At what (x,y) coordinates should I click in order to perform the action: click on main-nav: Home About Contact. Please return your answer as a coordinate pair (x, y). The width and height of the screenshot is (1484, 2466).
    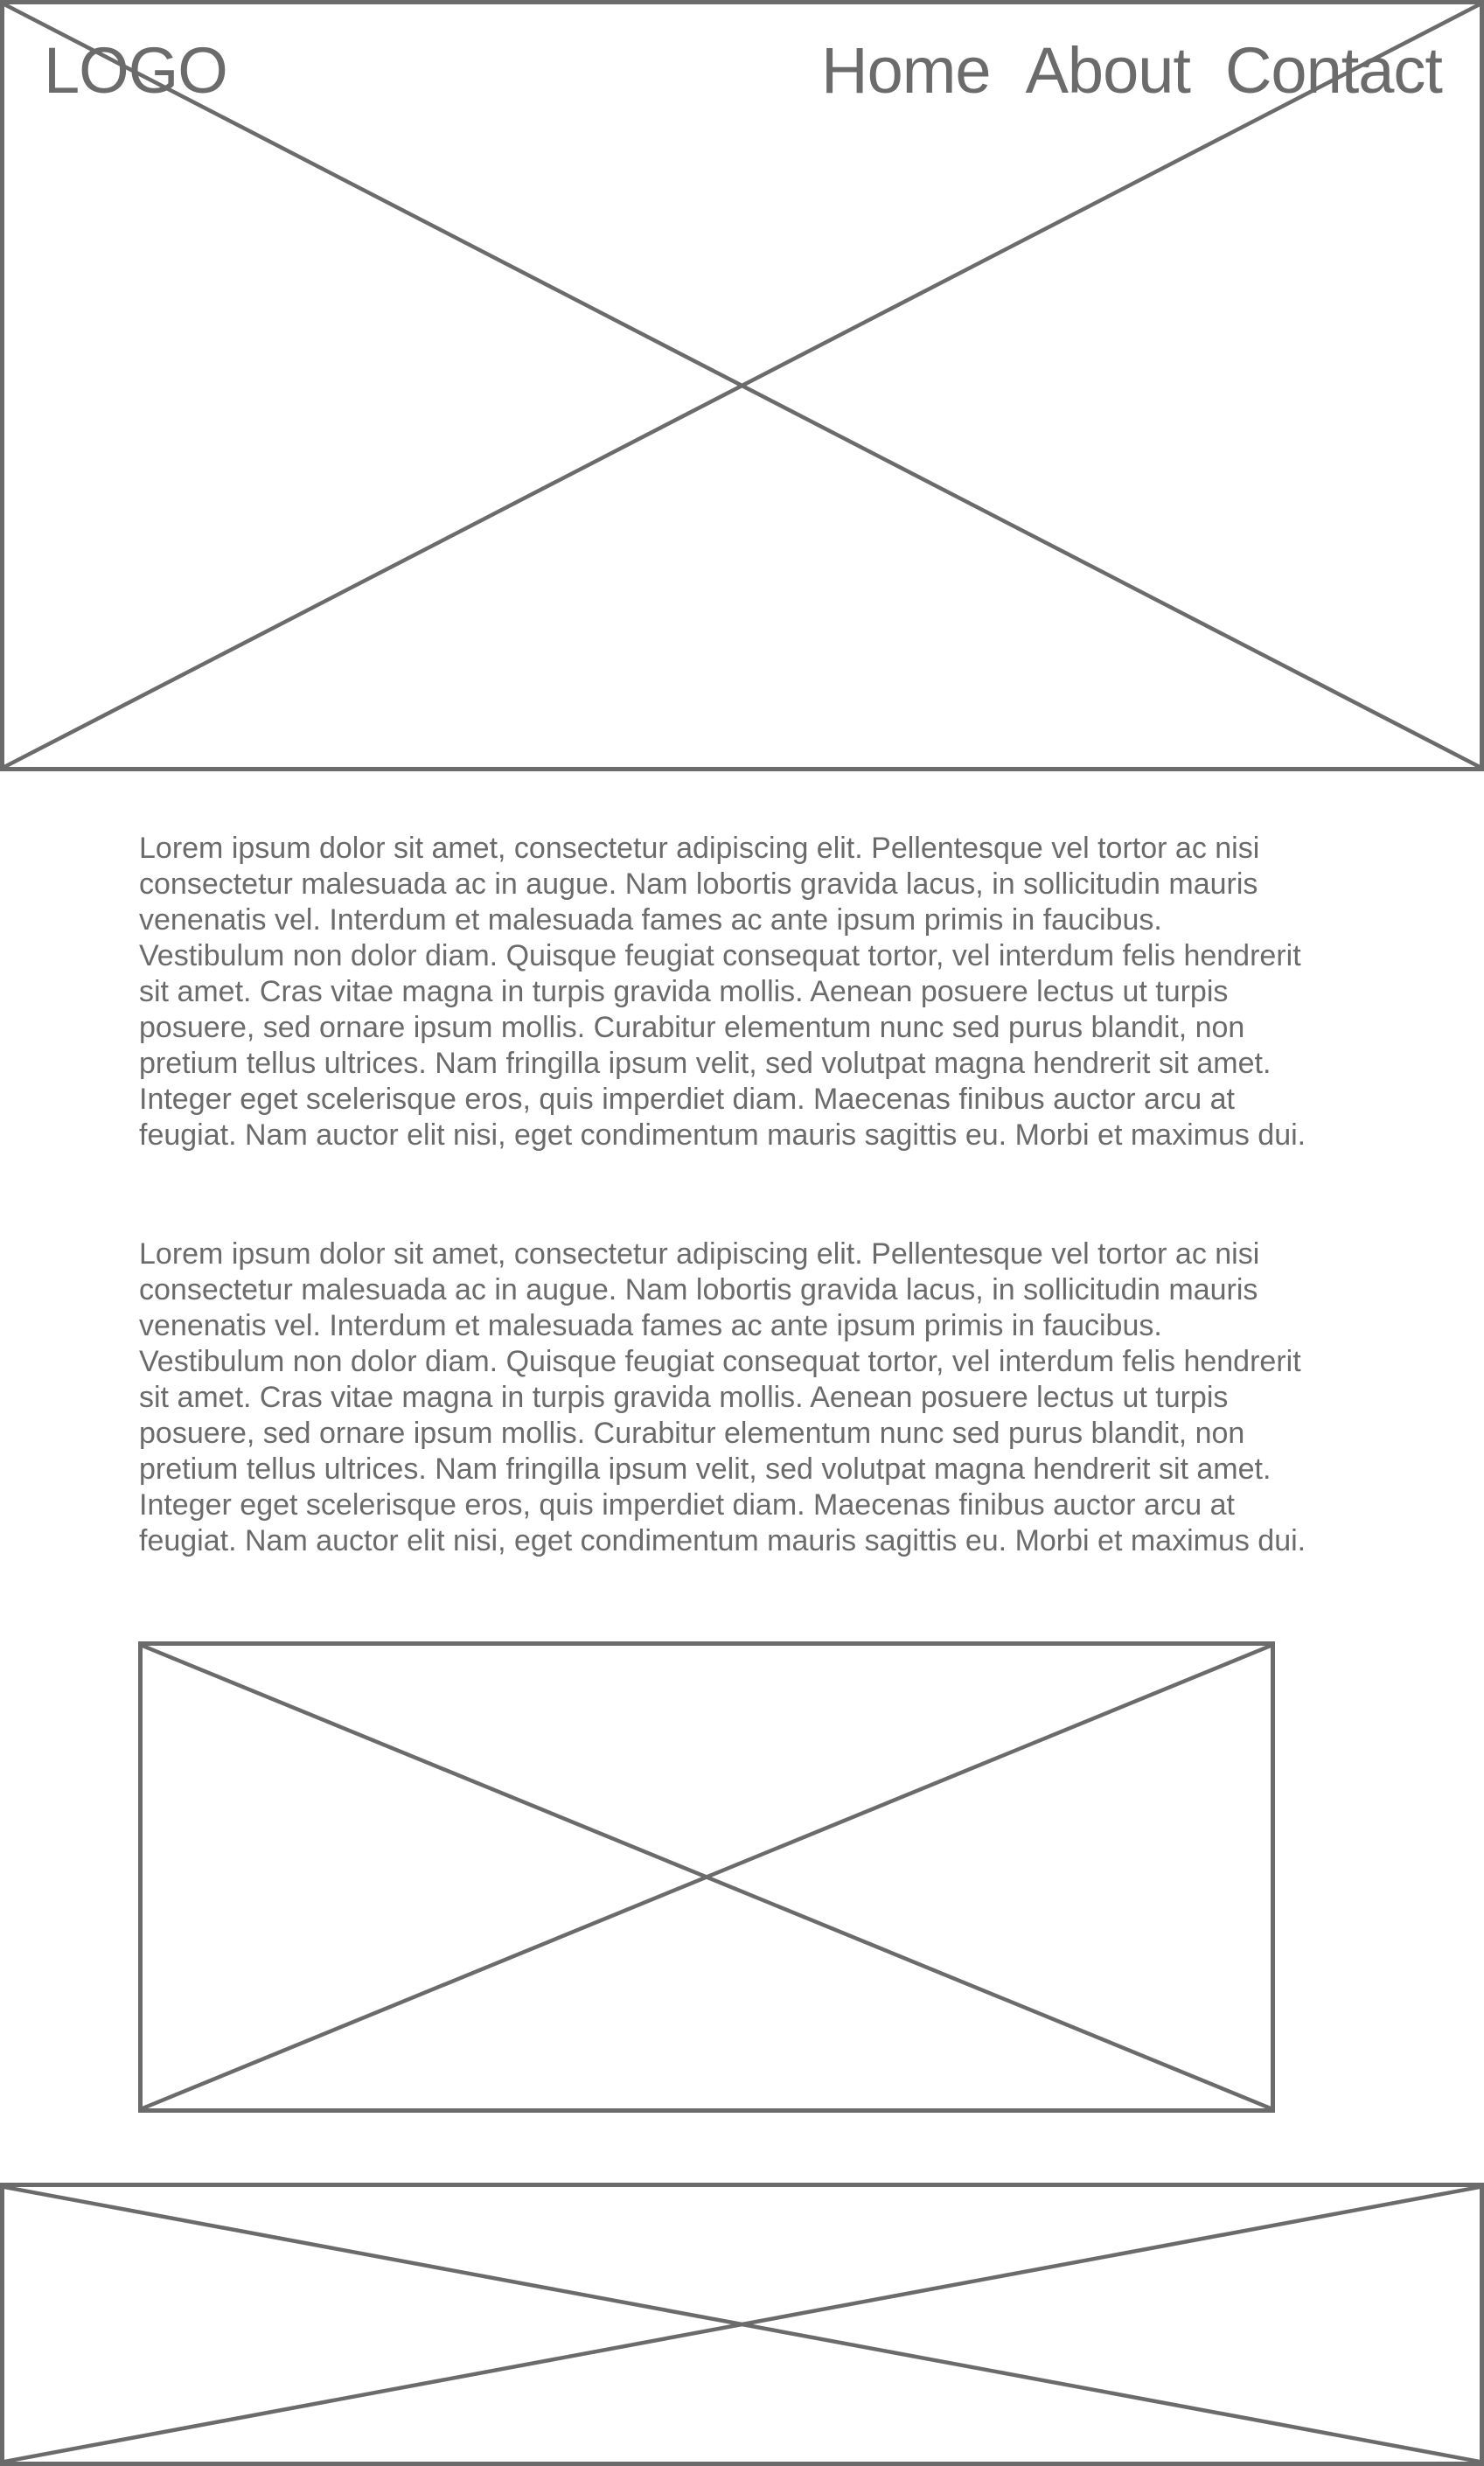
    Looking at the image, I should click on (1132, 70).